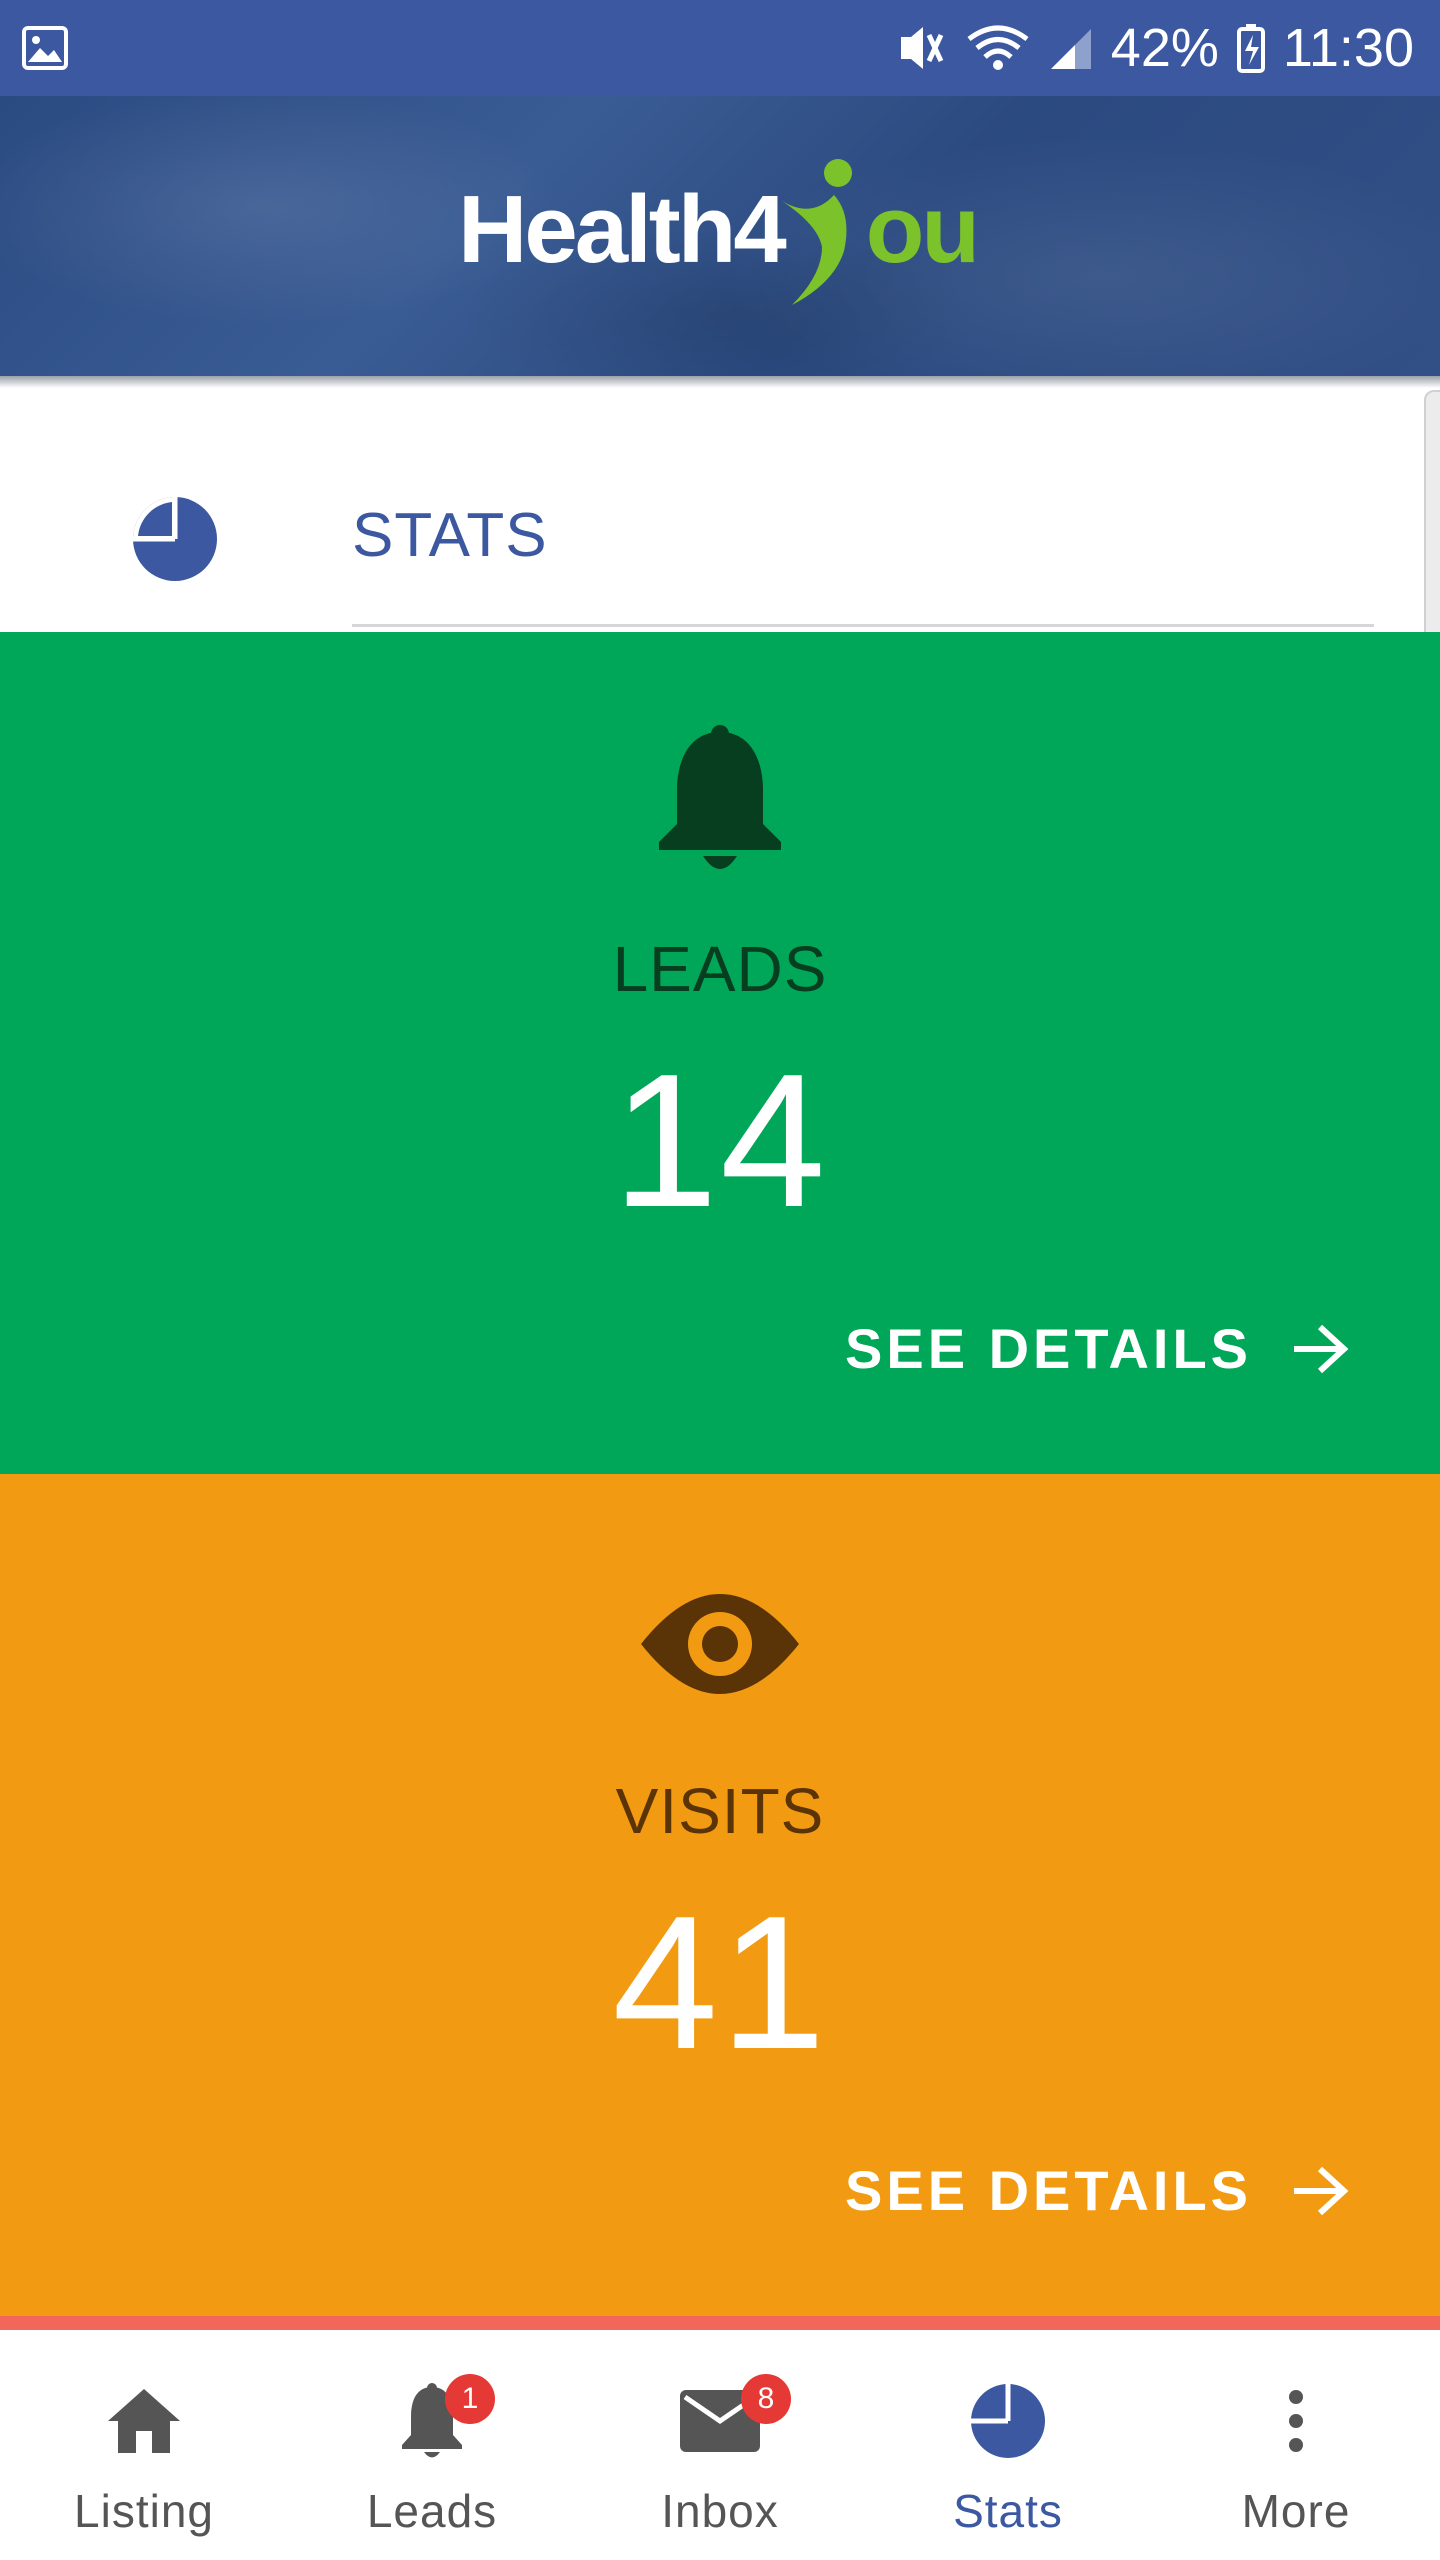 The height and width of the screenshot is (2560, 1440). Describe the element at coordinates (45, 50) in the screenshot. I see `gallery-notification-icon` at that location.